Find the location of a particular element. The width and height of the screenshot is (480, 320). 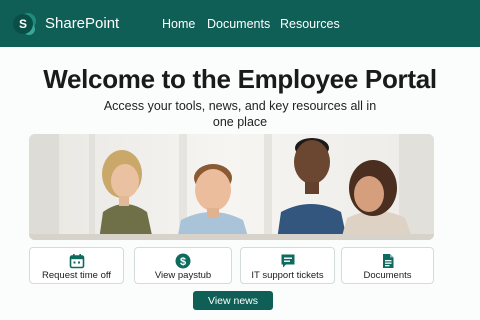

nav-documents: Documents is located at coordinates (238, 24).